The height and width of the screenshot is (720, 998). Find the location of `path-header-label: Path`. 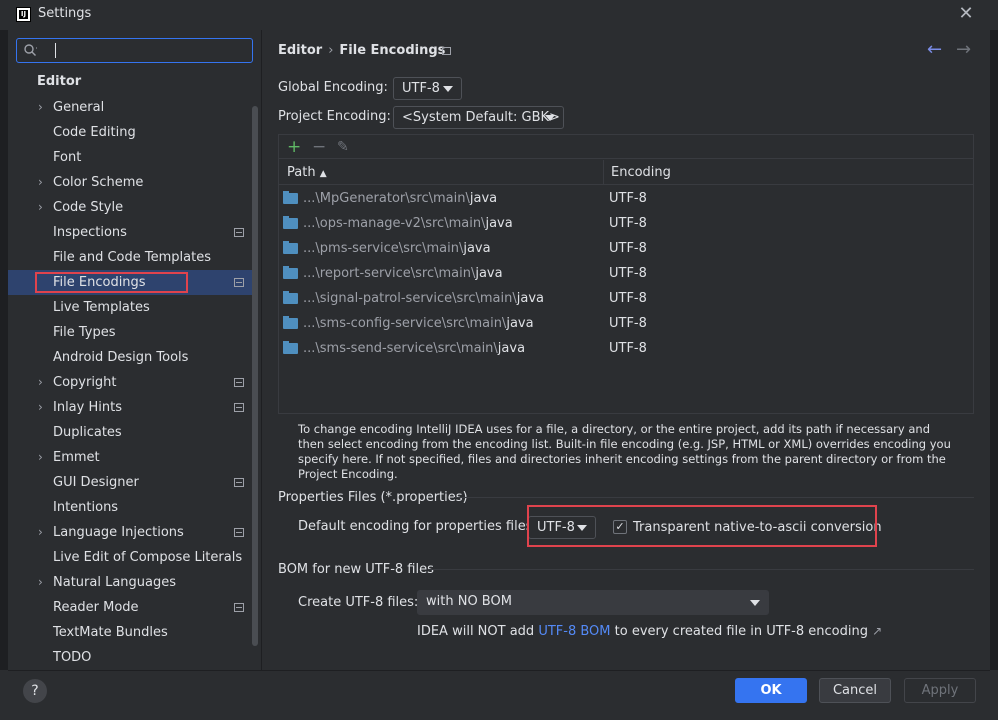

path-header-label: Path is located at coordinates (301, 172).